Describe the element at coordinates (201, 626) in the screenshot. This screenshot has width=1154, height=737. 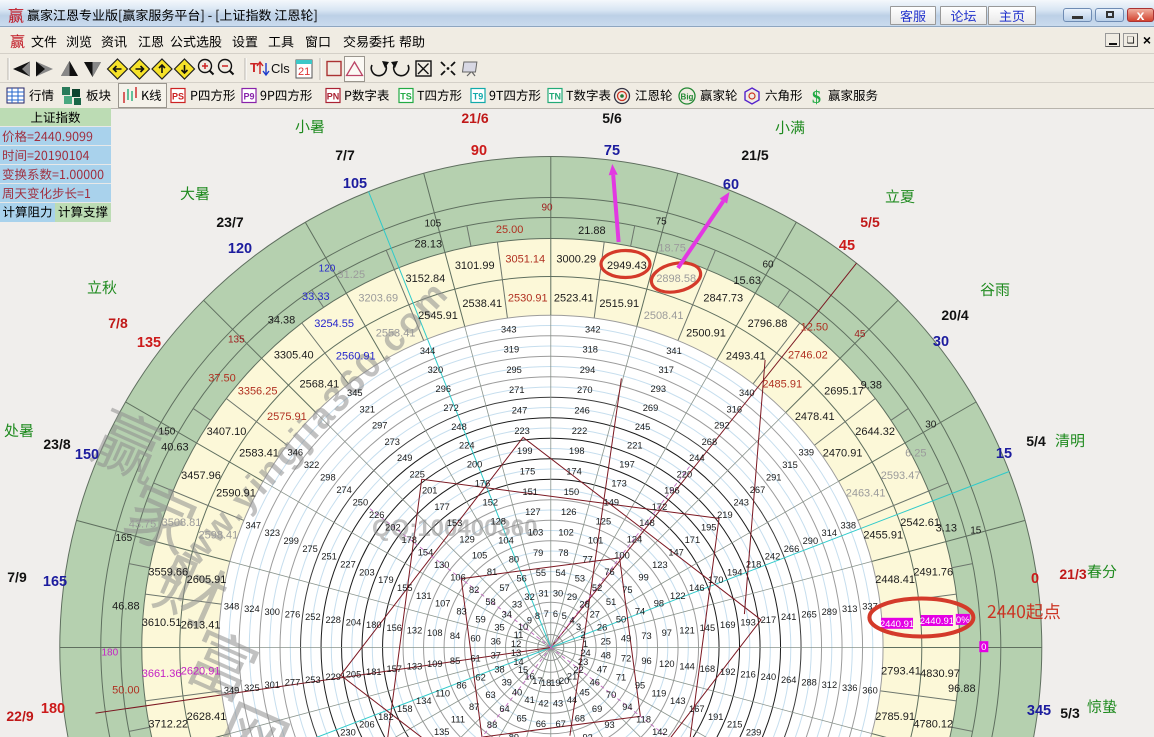
I see `svg-text: 2613.41` at that location.